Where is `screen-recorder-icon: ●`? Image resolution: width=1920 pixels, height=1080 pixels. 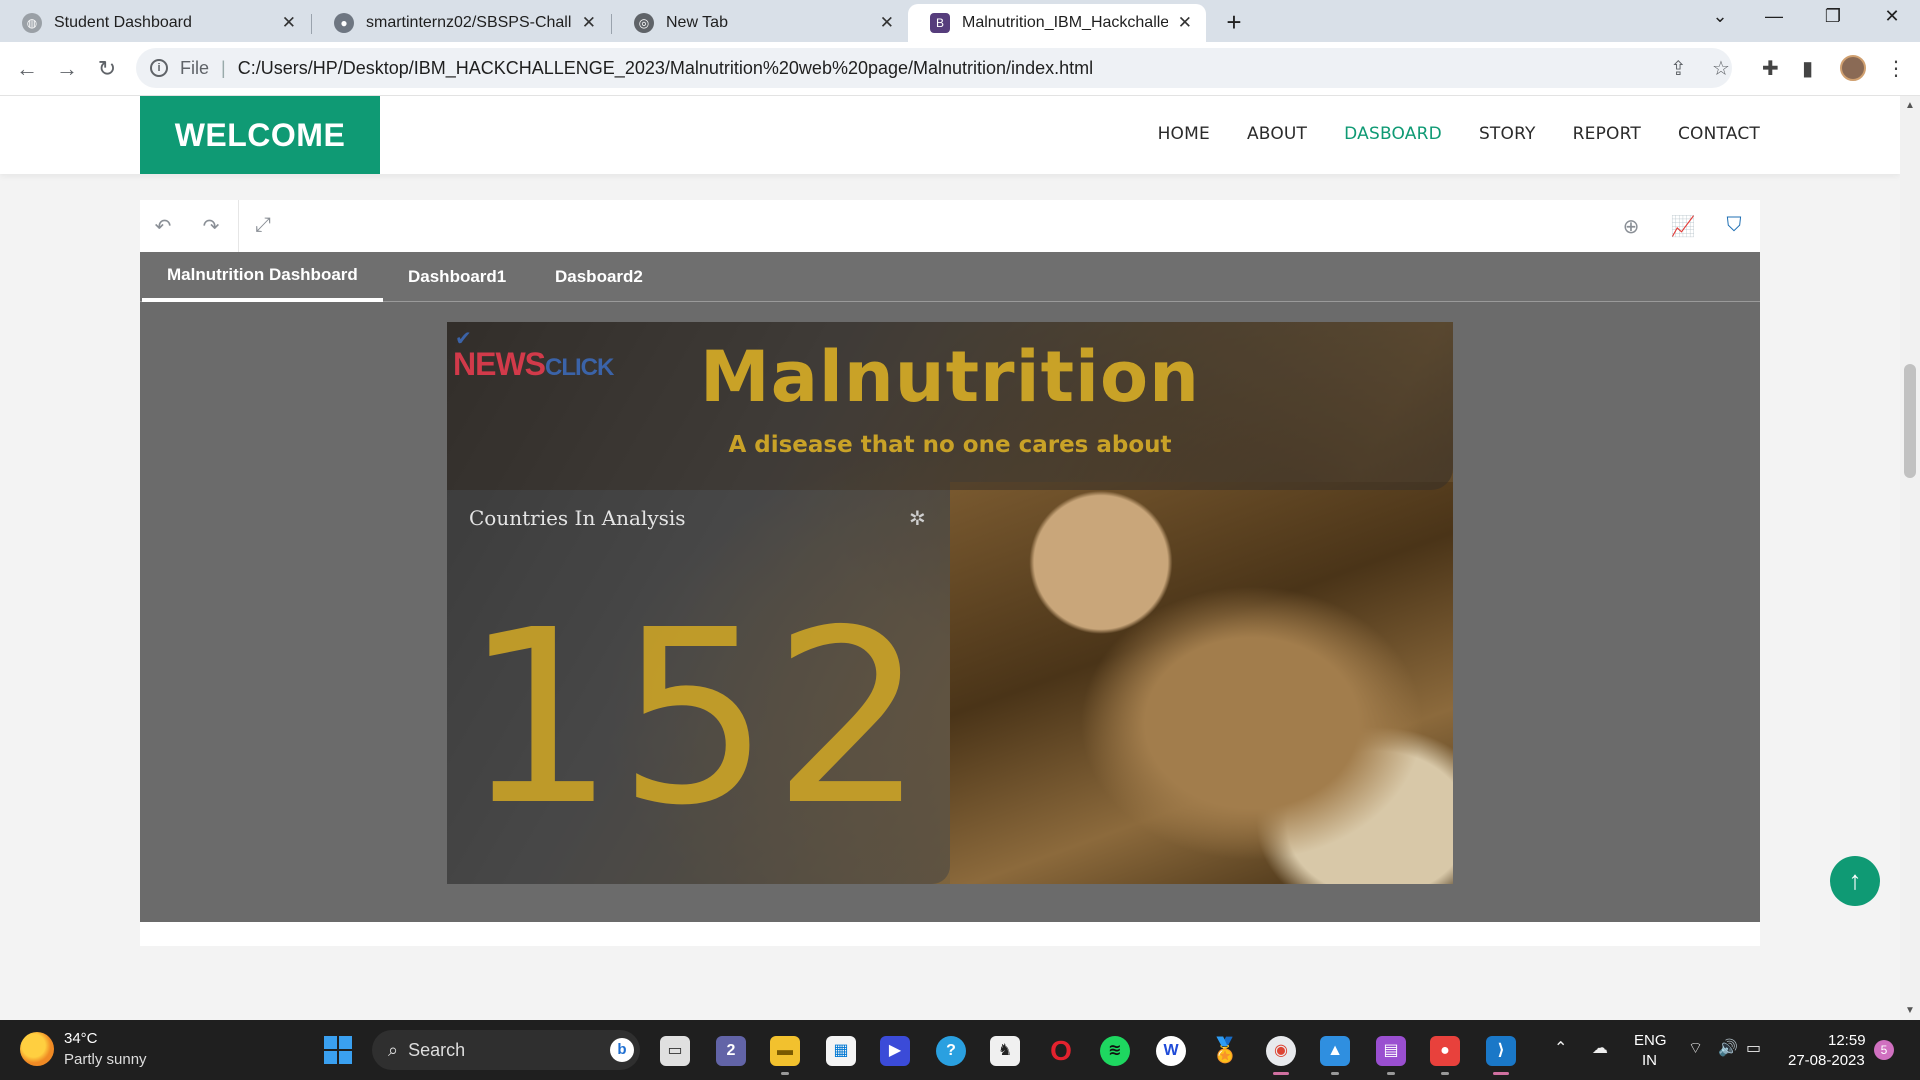
screen-recorder-icon: ● is located at coordinates (1445, 1051).